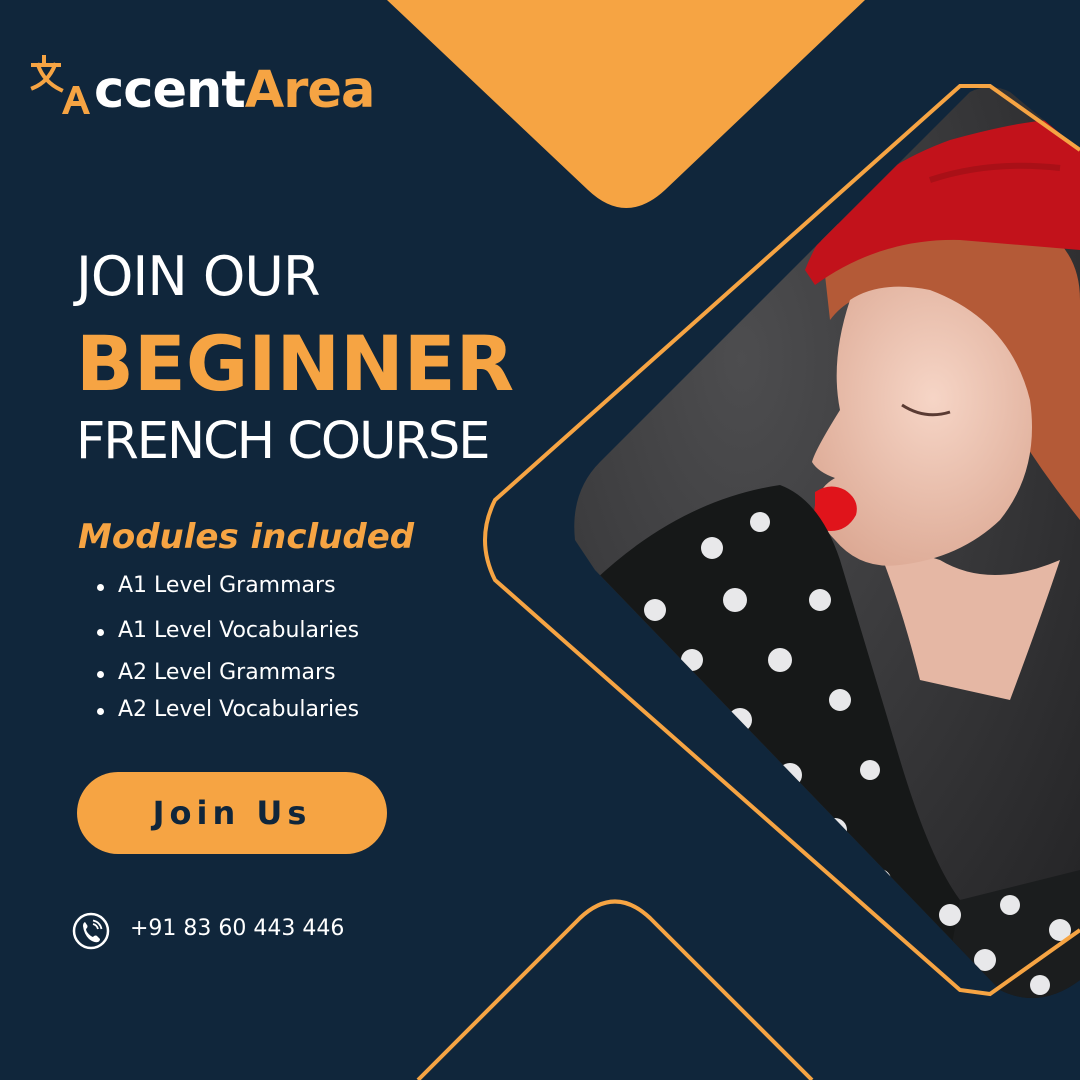 This screenshot has width=1080, height=1080. What do you see at coordinates (170, 90) in the screenshot?
I see `logo-text-primary: ccent` at bounding box center [170, 90].